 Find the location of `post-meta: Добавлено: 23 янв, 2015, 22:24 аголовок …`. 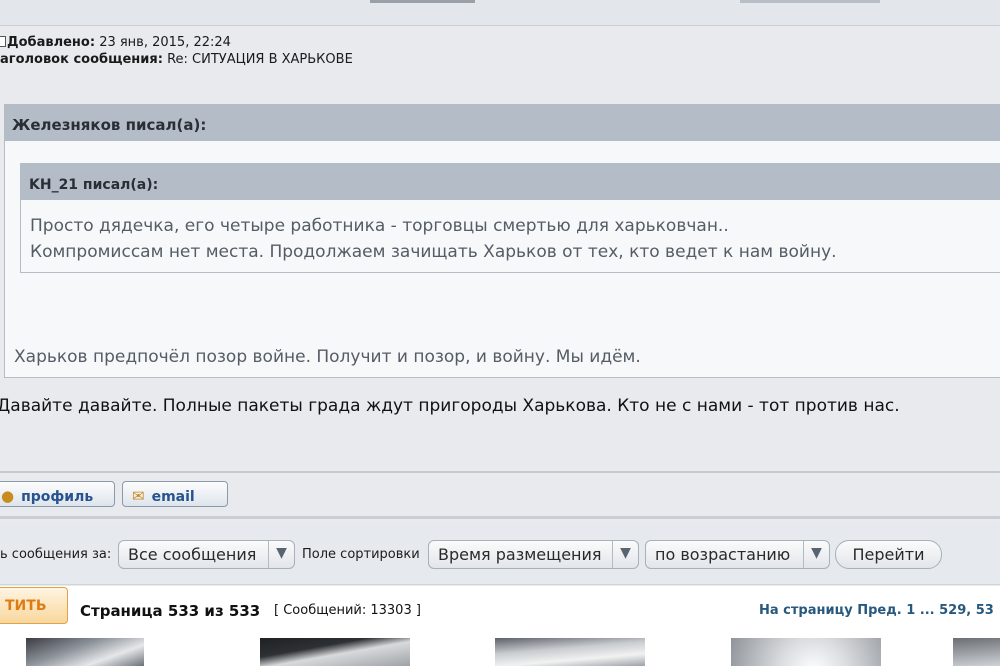

post-meta: Добавлено: 23 янв, 2015, 22:24 аголовок … is located at coordinates (176, 51).